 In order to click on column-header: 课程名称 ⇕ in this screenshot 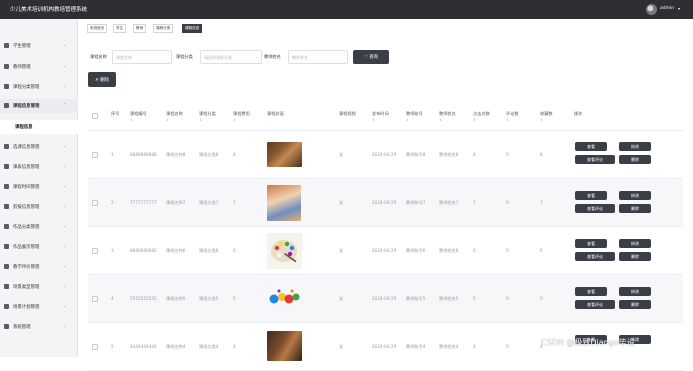, I will do `click(174, 116)`.